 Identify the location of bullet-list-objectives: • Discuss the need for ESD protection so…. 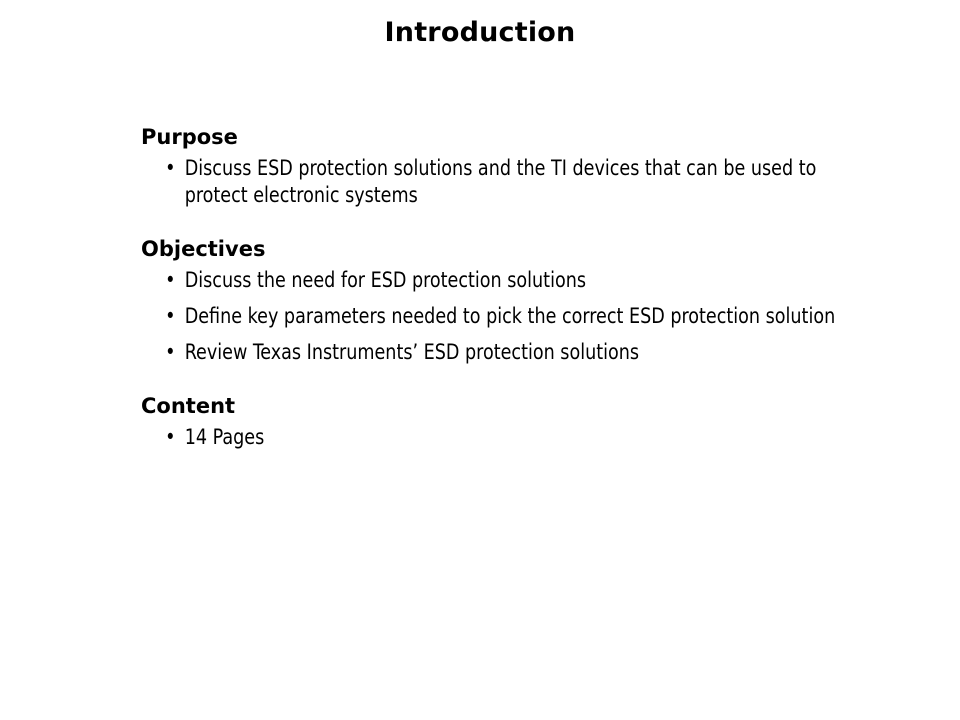
(491, 316).